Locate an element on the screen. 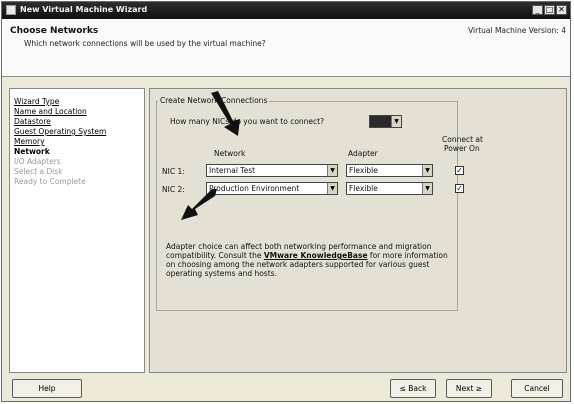 The width and height of the screenshot is (574, 404). nic1-connect-checkbox: ✓ is located at coordinates (459, 170).